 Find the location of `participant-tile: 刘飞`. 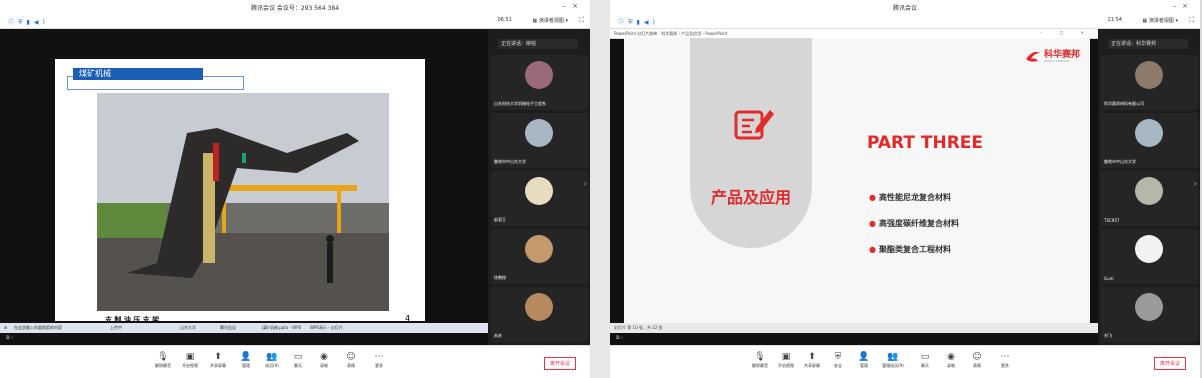

participant-tile: 刘飞 is located at coordinates (1149, 314).